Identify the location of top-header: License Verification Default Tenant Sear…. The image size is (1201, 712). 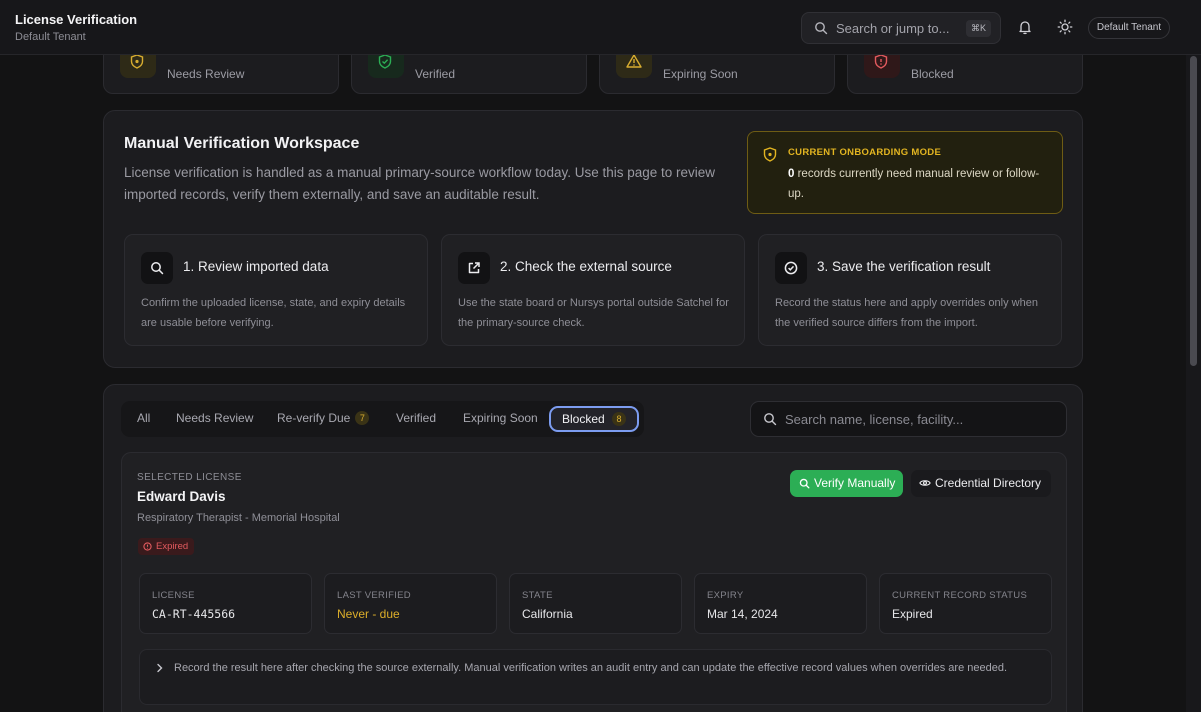
(600, 27).